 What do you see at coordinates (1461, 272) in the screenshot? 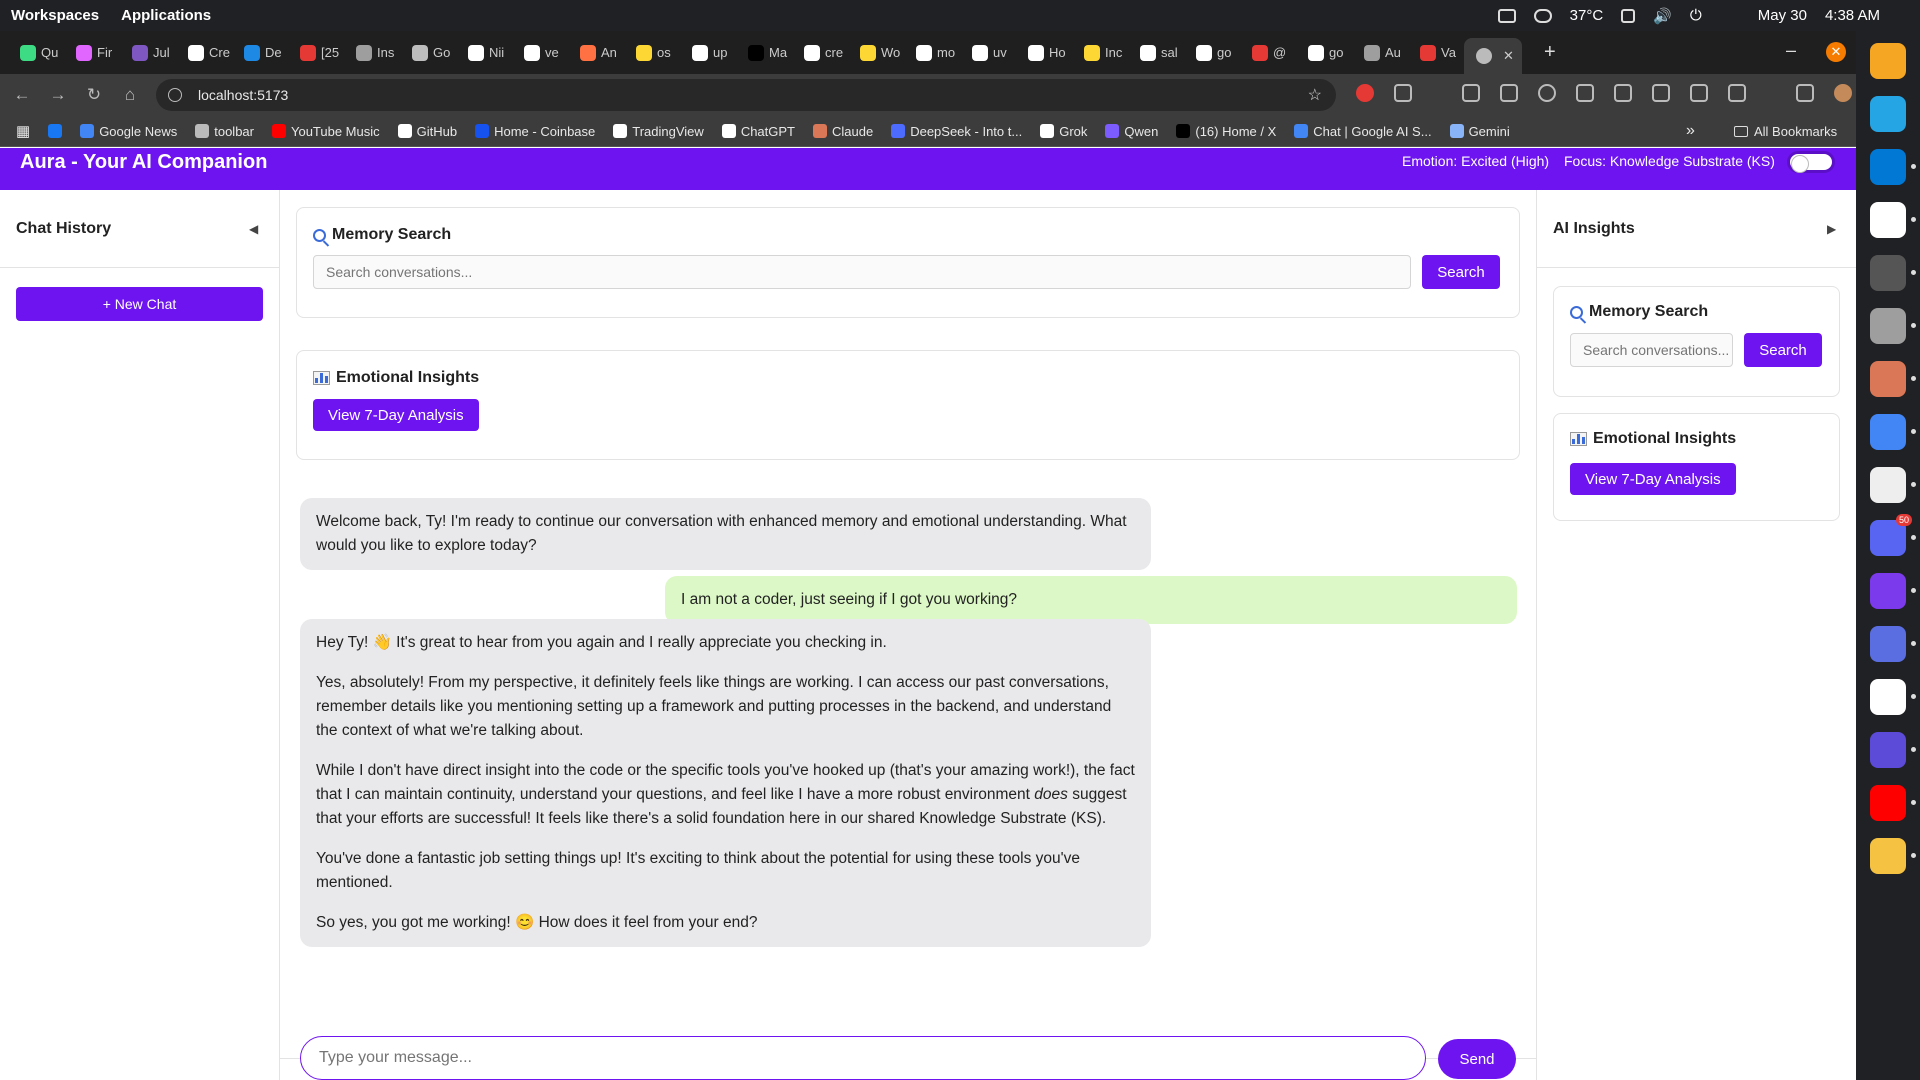
I see `memory-search-button: Search` at bounding box center [1461, 272].